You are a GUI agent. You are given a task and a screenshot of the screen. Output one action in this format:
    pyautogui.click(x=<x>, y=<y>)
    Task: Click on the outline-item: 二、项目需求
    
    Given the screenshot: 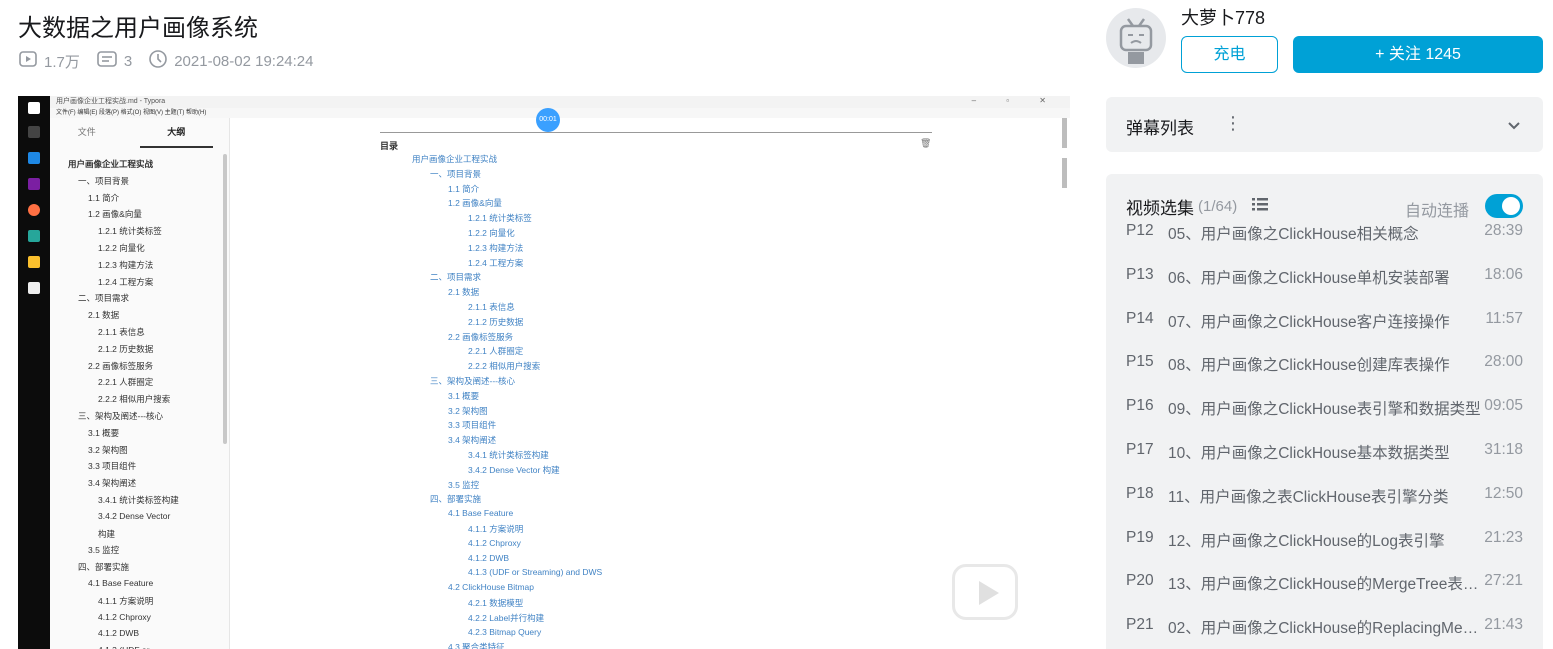 What is the action you would take?
    pyautogui.click(x=103, y=298)
    